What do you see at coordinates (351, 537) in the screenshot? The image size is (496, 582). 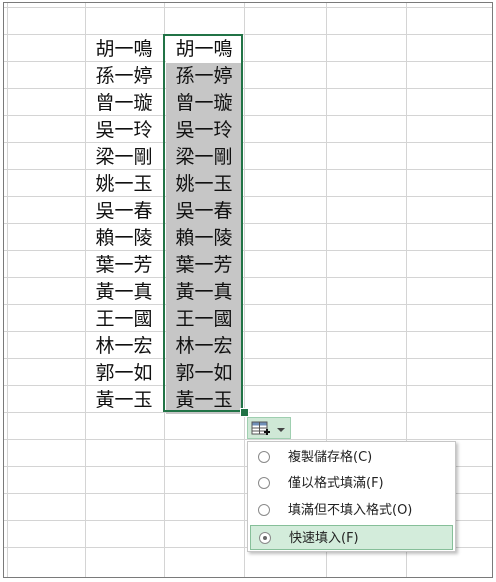 I see `menu-item-flash-fill: 快速填入(F)` at bounding box center [351, 537].